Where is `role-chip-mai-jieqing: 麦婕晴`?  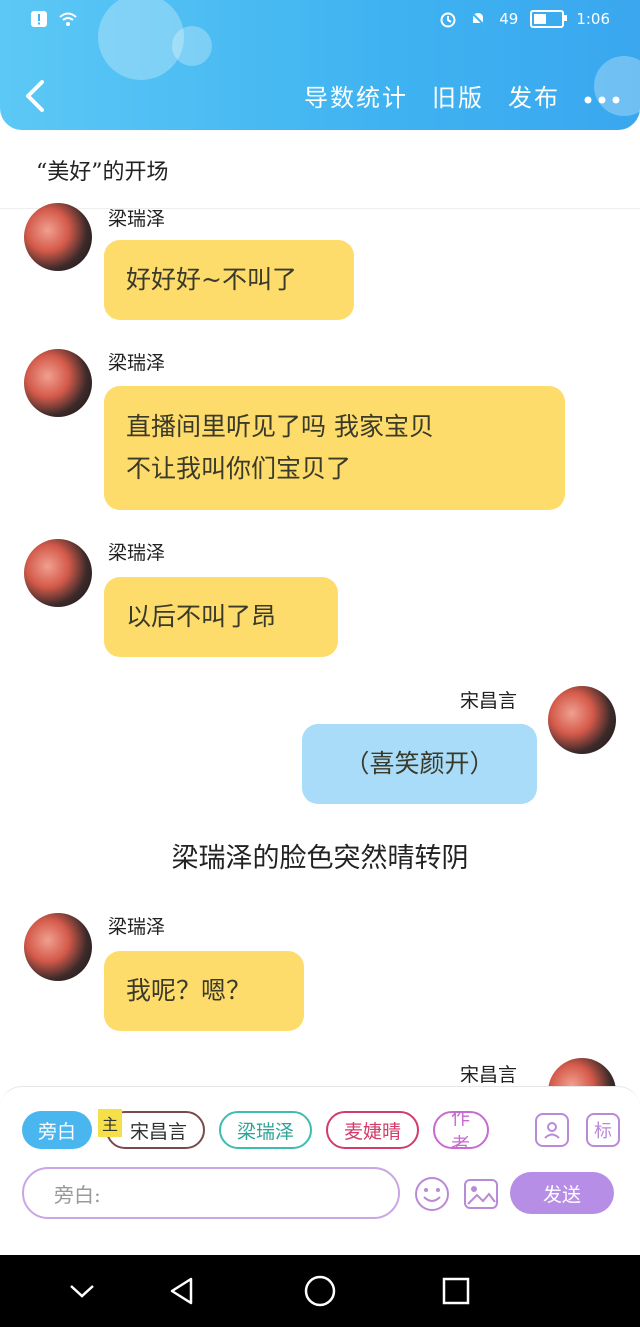 role-chip-mai-jieqing: 麦婕晴 is located at coordinates (373, 1130).